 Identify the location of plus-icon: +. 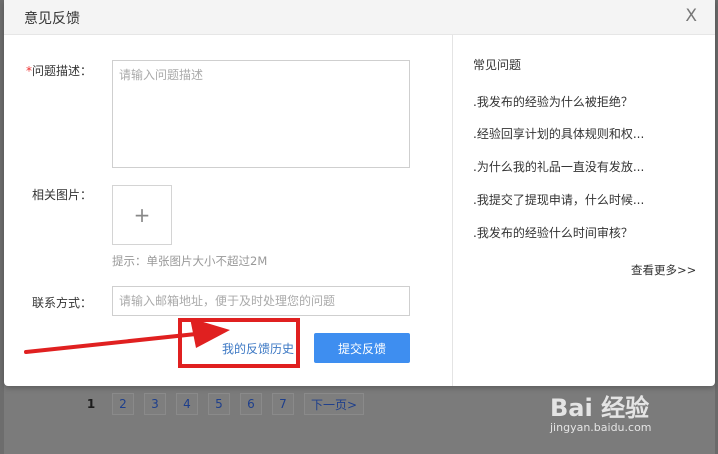
(142, 215).